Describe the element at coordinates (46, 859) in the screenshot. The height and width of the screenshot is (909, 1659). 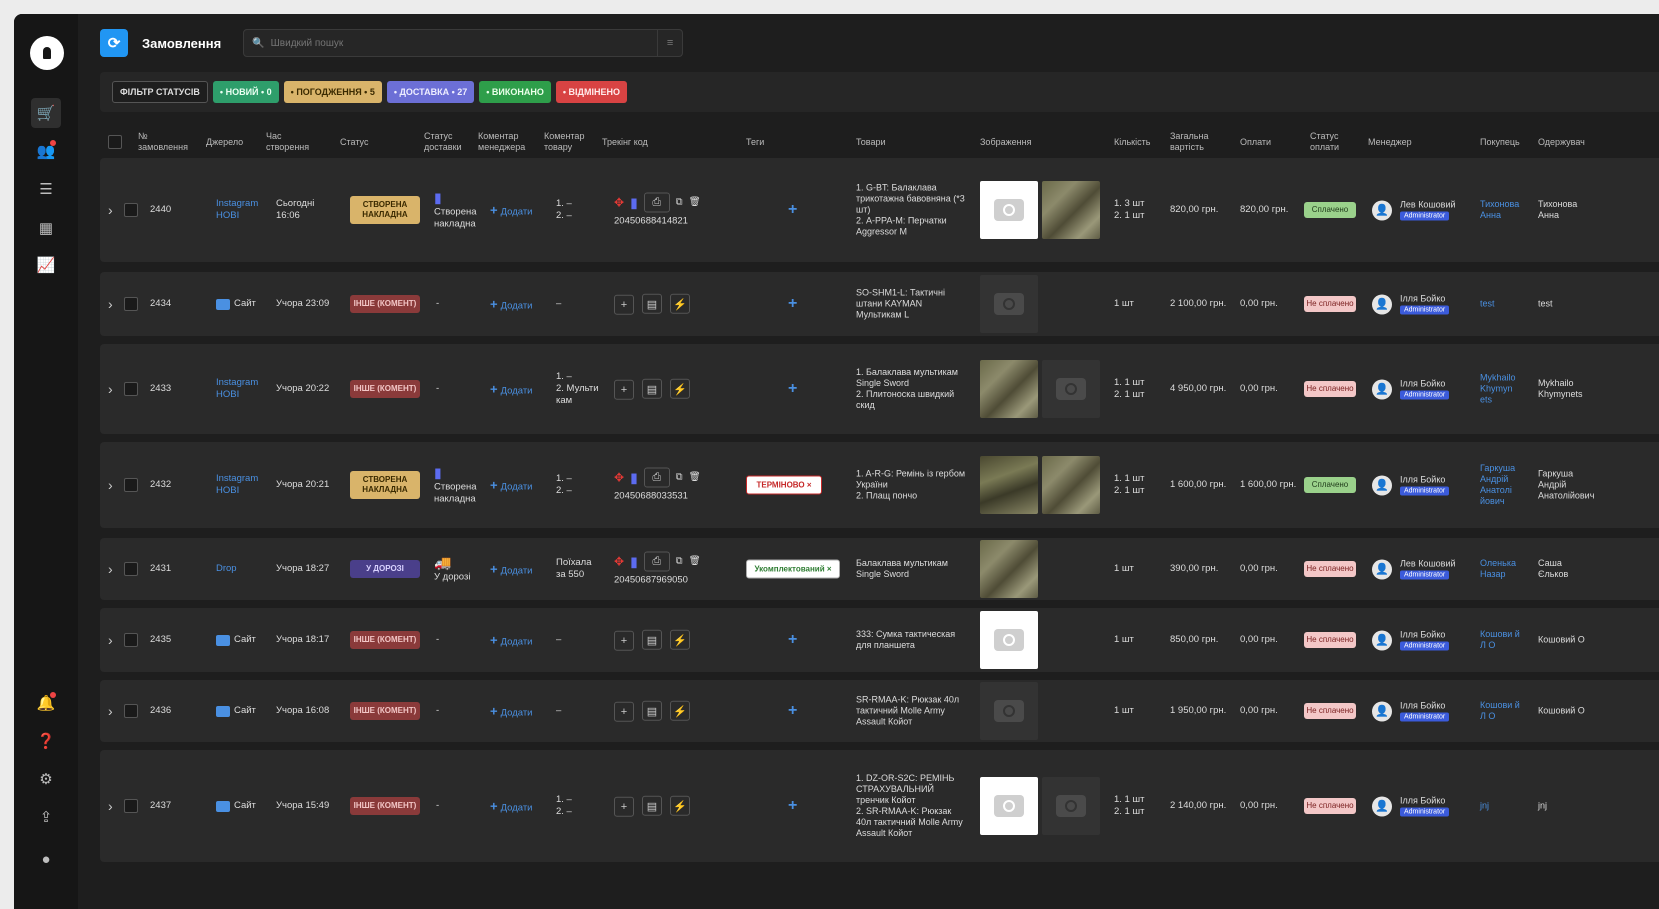
I see `user-icon: ●` at that location.